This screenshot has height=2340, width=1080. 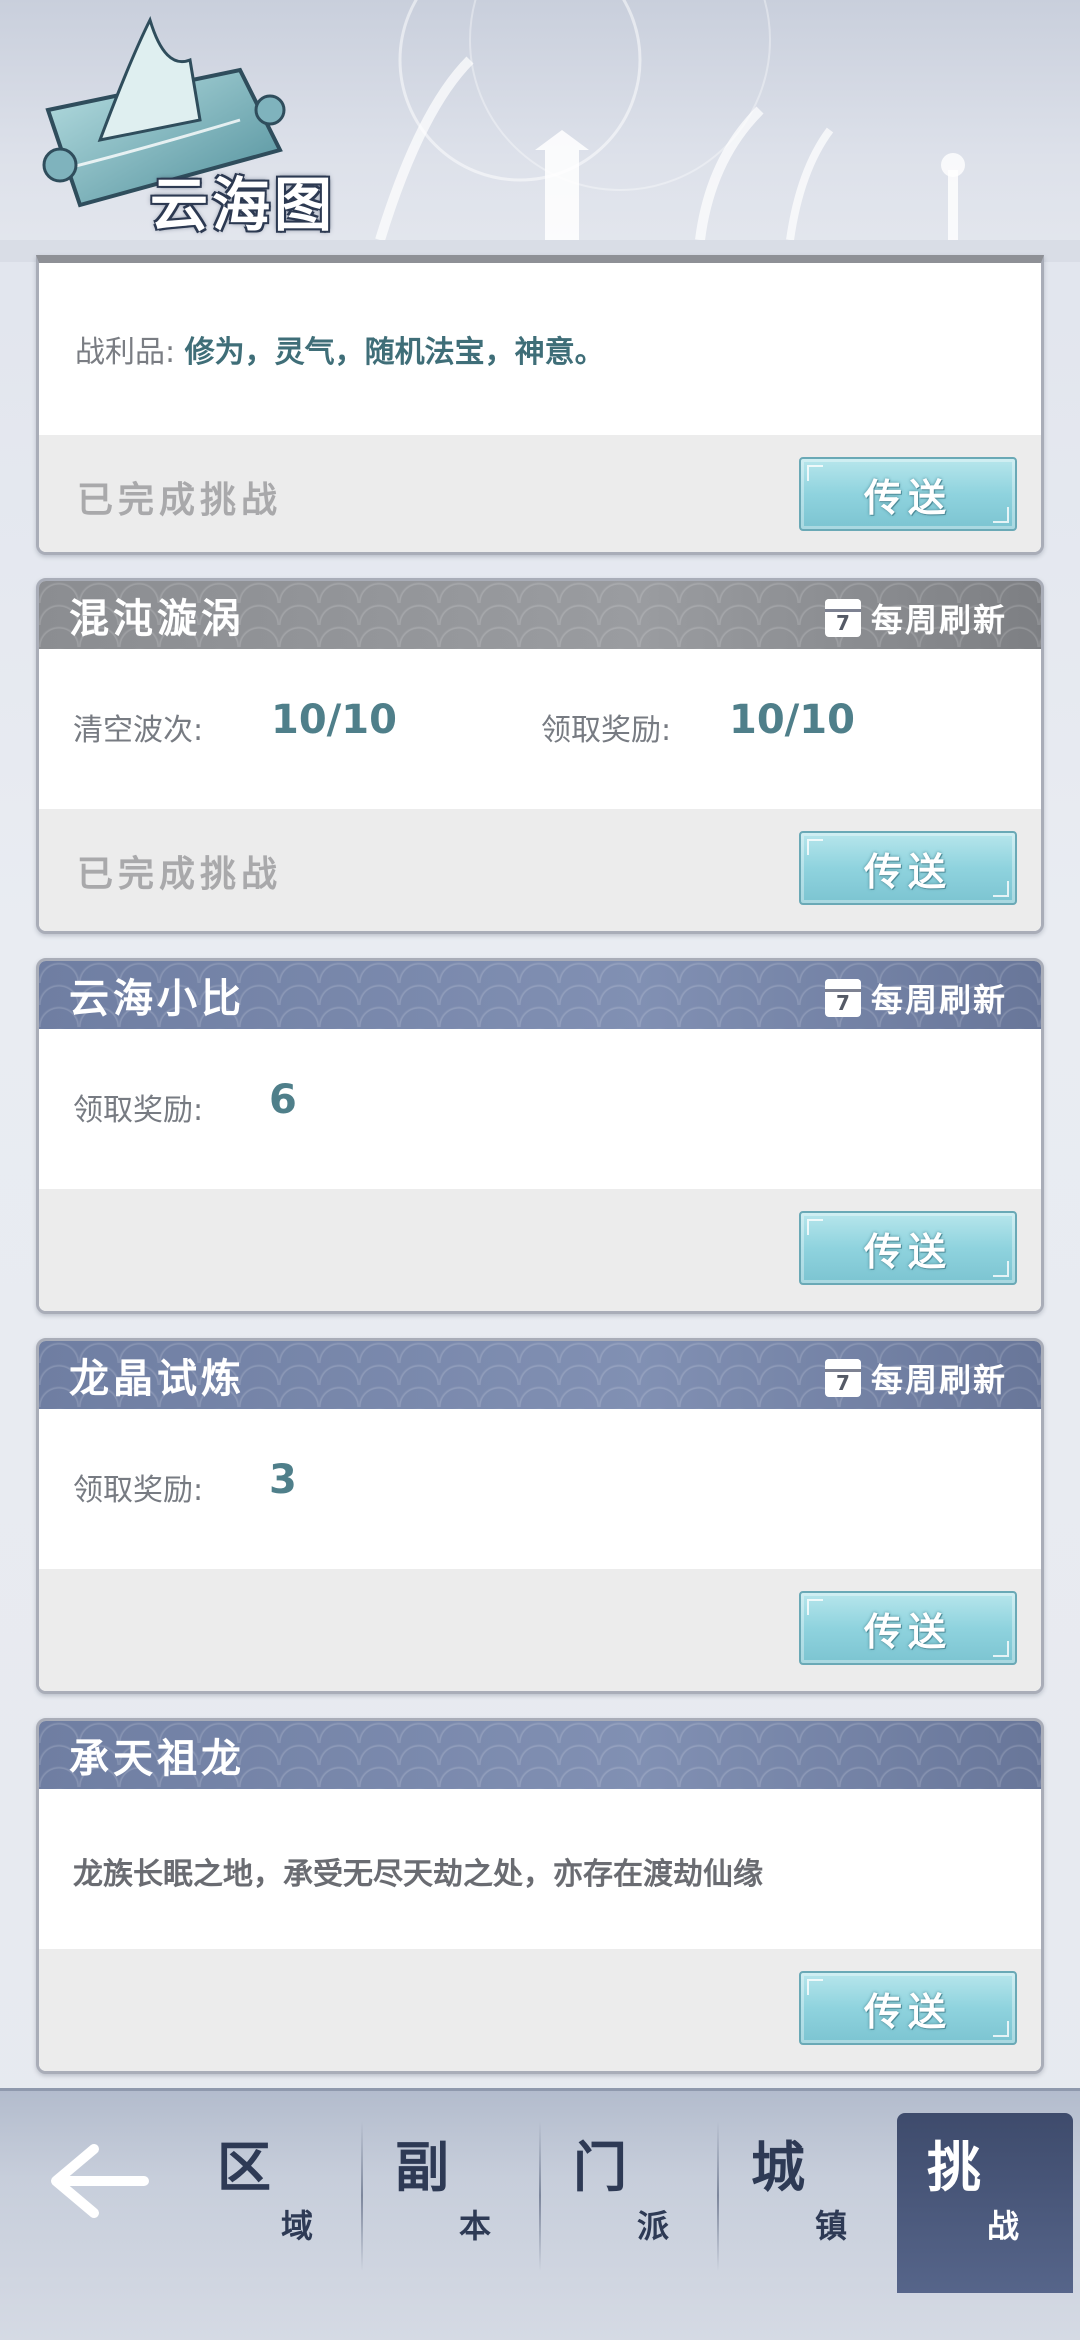 I want to click on card-body: 清空波次: 10/10 领取奖励: 10/10, so click(x=540, y=729).